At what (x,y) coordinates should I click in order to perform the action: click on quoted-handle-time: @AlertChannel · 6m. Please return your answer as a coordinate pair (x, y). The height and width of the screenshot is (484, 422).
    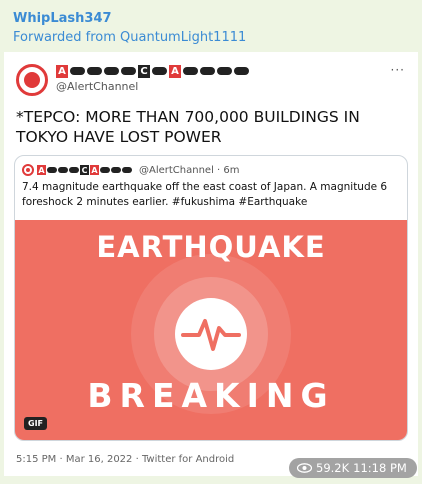
    Looking at the image, I should click on (189, 170).